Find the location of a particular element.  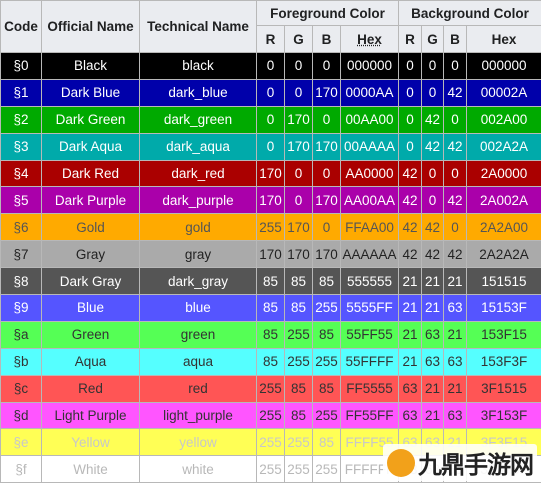

bg-g-cell: 0 is located at coordinates (432, 173).